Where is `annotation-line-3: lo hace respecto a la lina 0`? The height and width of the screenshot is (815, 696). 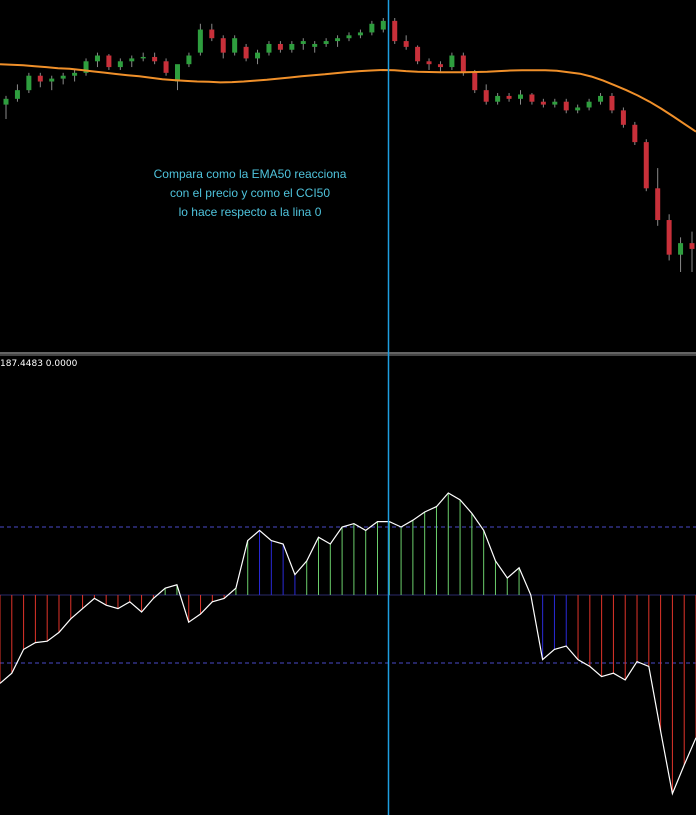
annotation-line-3: lo hace respecto a la lina 0 is located at coordinates (250, 212).